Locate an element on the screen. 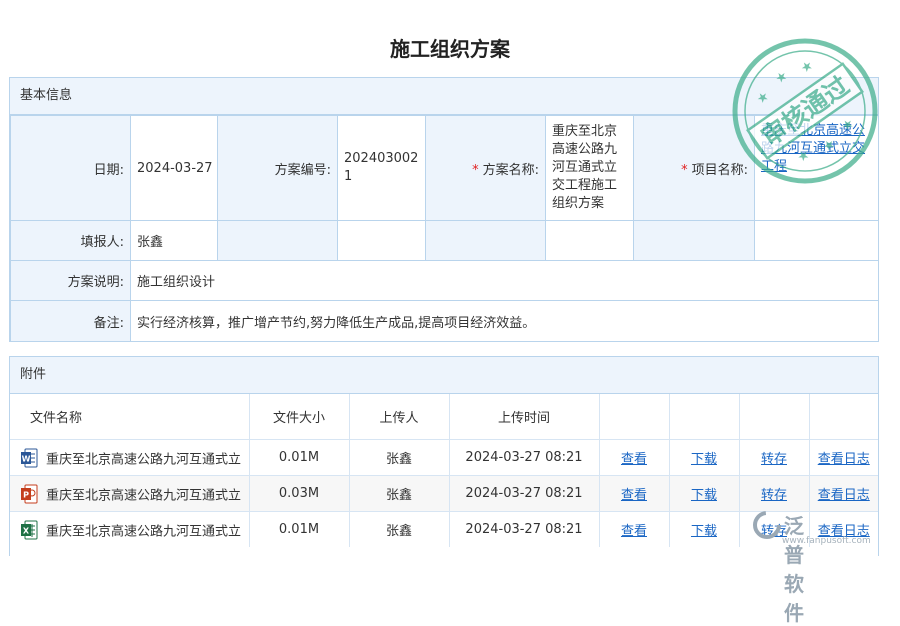 The height and width of the screenshot is (626, 900). basic-info-header: 基本信息 is located at coordinates (444, 96).